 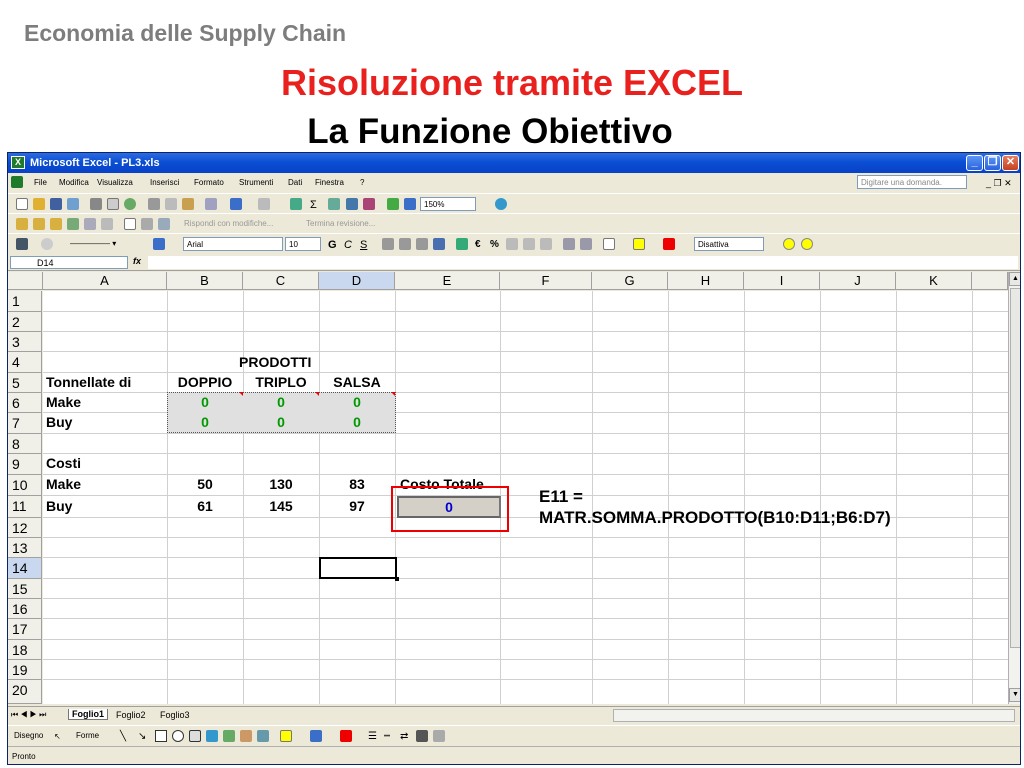 What do you see at coordinates (164, 182) in the screenshot?
I see `menu-inserisci: Inserisci` at bounding box center [164, 182].